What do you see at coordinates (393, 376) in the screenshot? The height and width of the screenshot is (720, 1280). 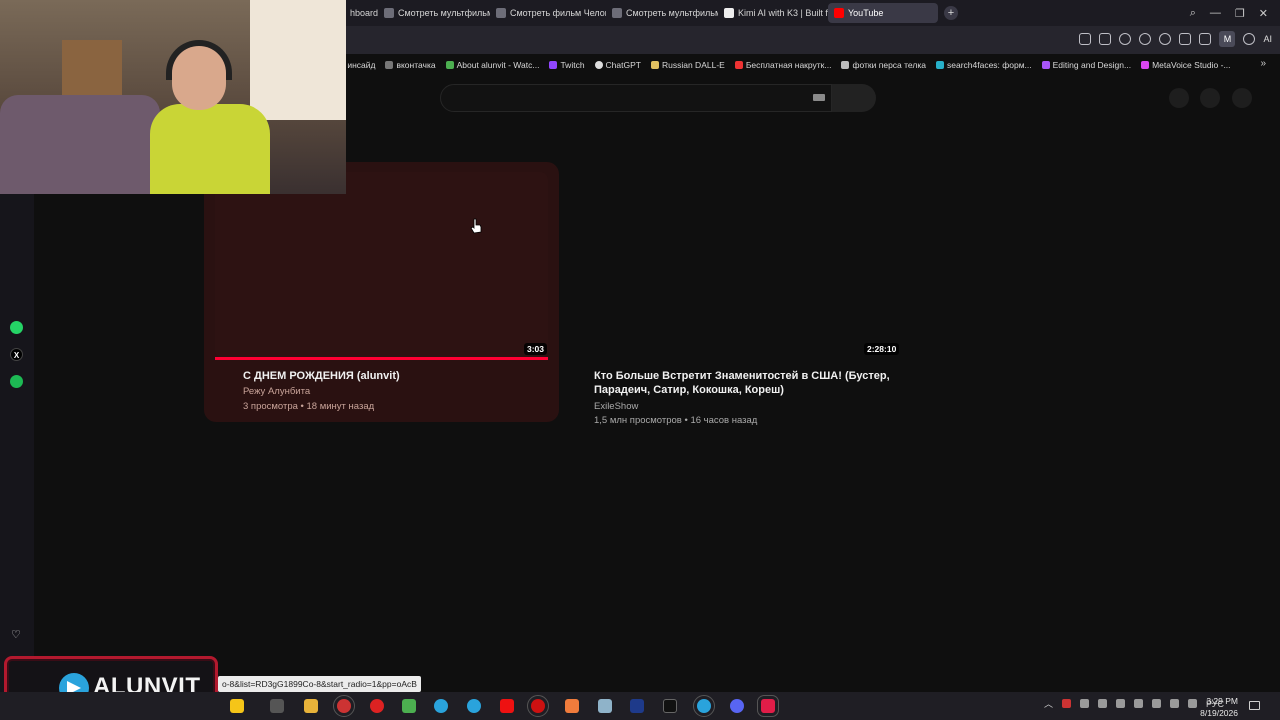 I see `video-title: С ДНЕМ РОЖДЕНИЯ (alunvit)` at bounding box center [393, 376].